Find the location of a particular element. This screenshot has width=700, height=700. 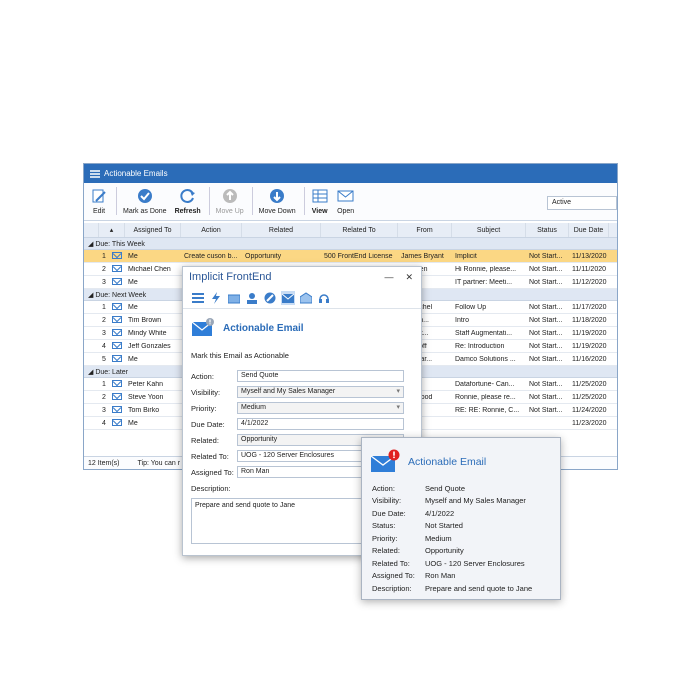

cell-due-date: 11/19/2020 is located at coordinates (589, 333).